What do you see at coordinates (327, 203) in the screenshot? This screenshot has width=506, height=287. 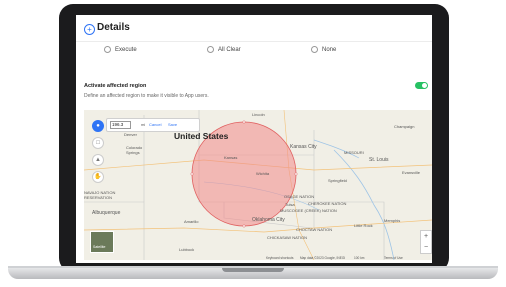 I see `map-place-label: CHEROKEE NATION` at bounding box center [327, 203].